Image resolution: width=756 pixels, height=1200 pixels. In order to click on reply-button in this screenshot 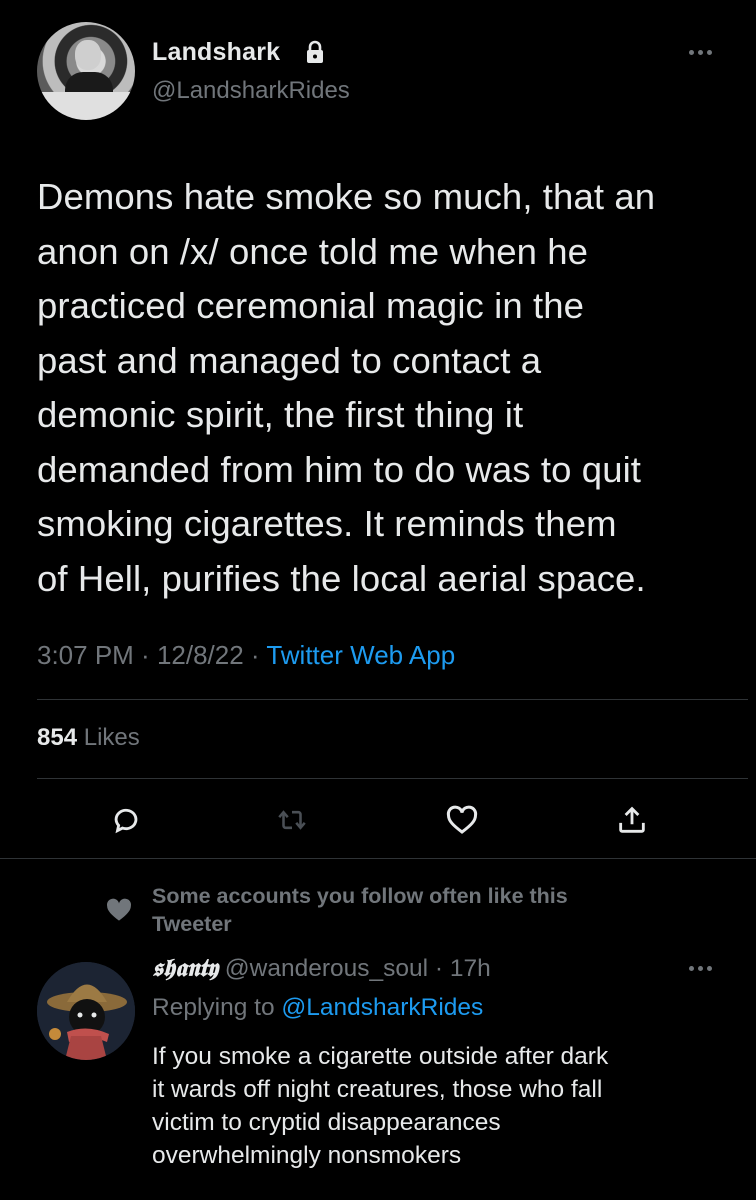, I will do `click(126, 820)`.